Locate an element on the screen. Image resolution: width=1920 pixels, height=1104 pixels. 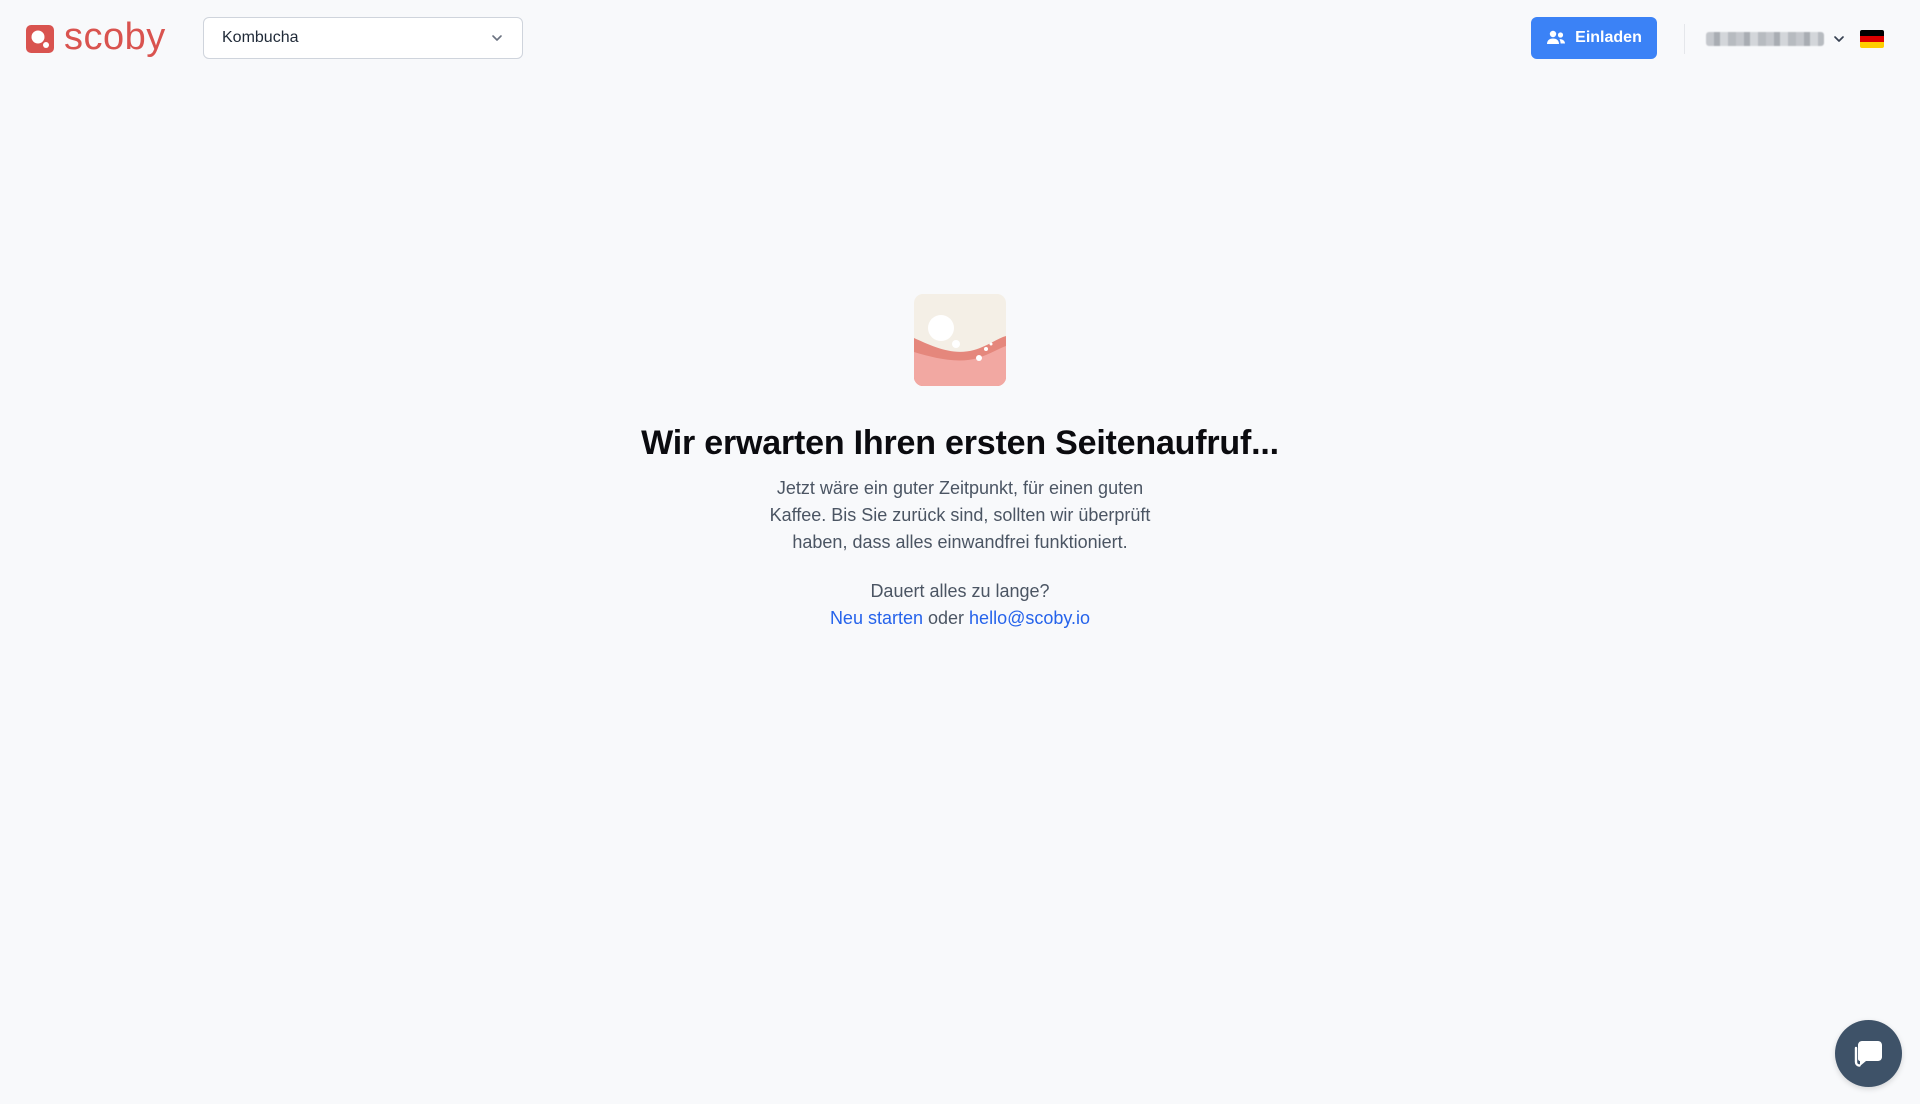
german-flag-icon is located at coordinates (1872, 39).